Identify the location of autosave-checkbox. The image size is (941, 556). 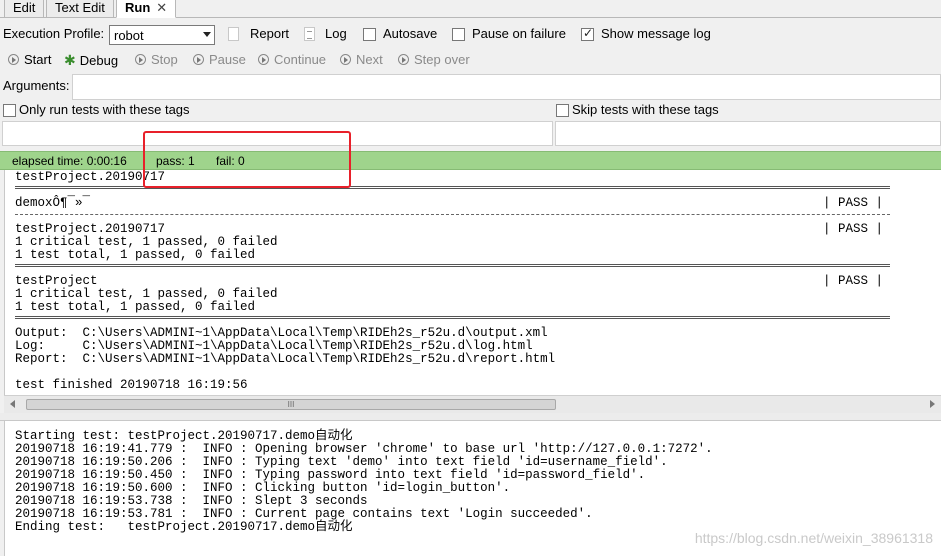
(369, 34).